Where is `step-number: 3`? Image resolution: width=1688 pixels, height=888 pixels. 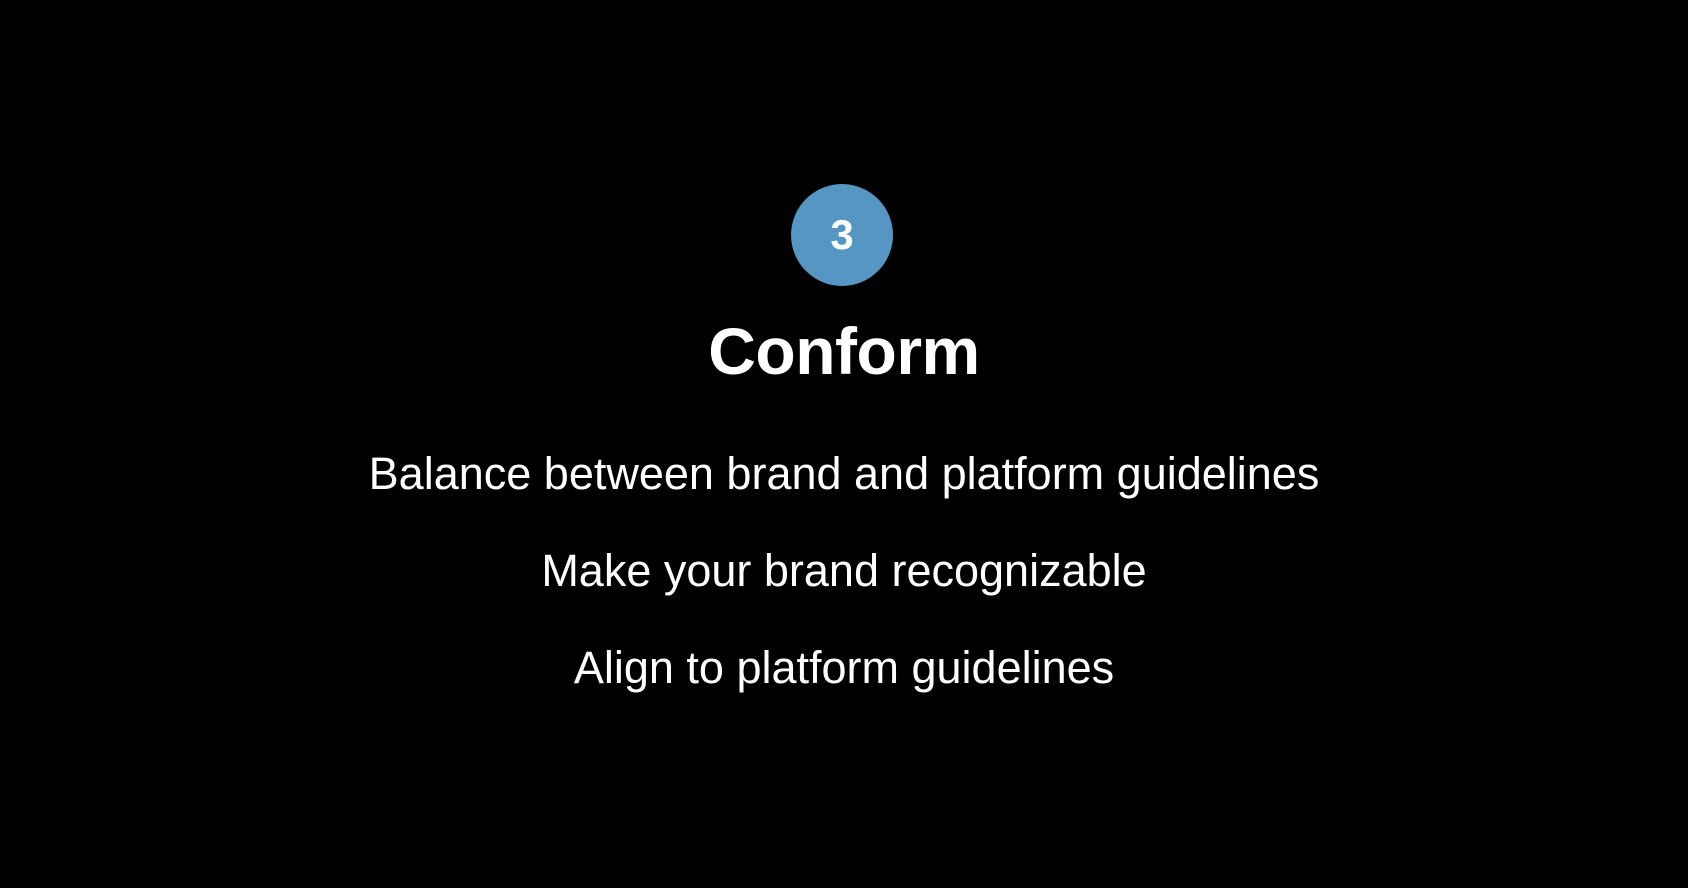 step-number: 3 is located at coordinates (842, 234).